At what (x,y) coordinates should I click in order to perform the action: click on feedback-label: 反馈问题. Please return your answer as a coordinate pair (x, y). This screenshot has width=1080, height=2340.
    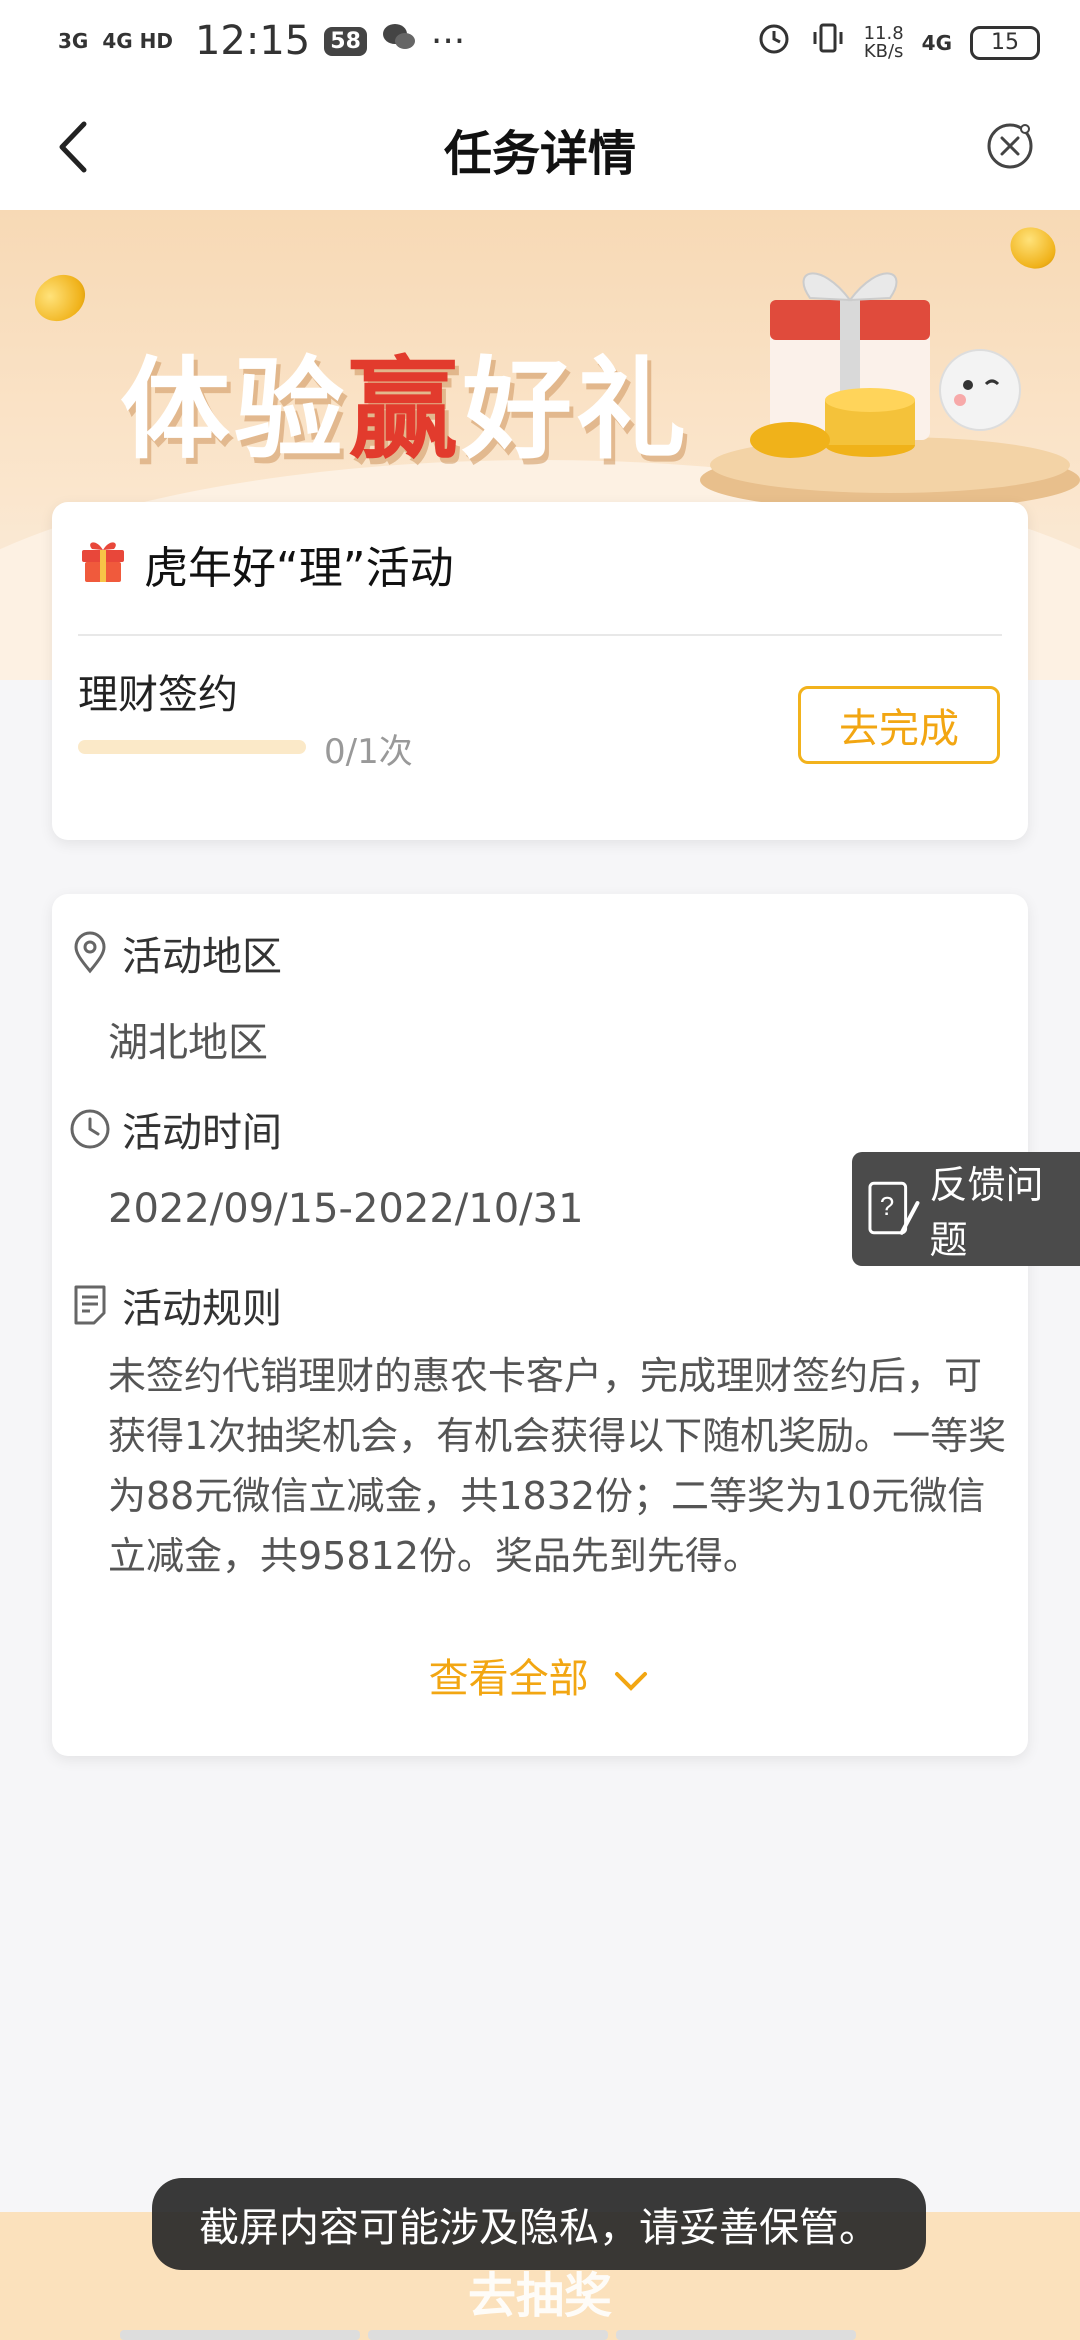
    Looking at the image, I should click on (986, 1212).